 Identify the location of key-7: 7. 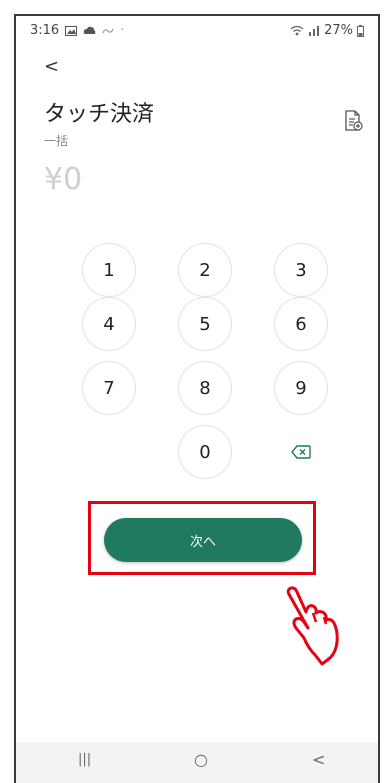
(109, 388).